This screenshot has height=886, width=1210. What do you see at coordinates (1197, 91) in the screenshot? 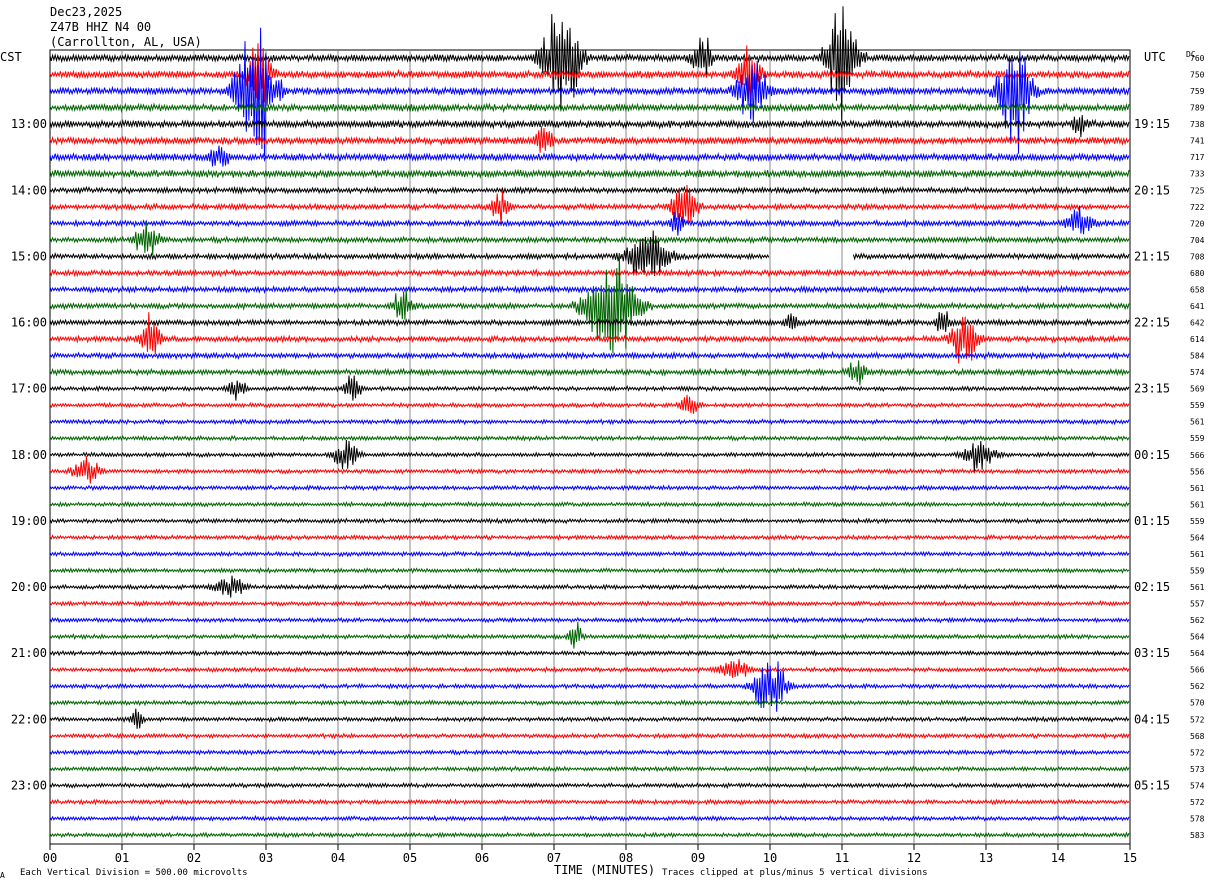
I see `dc-offset-label: 759` at bounding box center [1197, 91].